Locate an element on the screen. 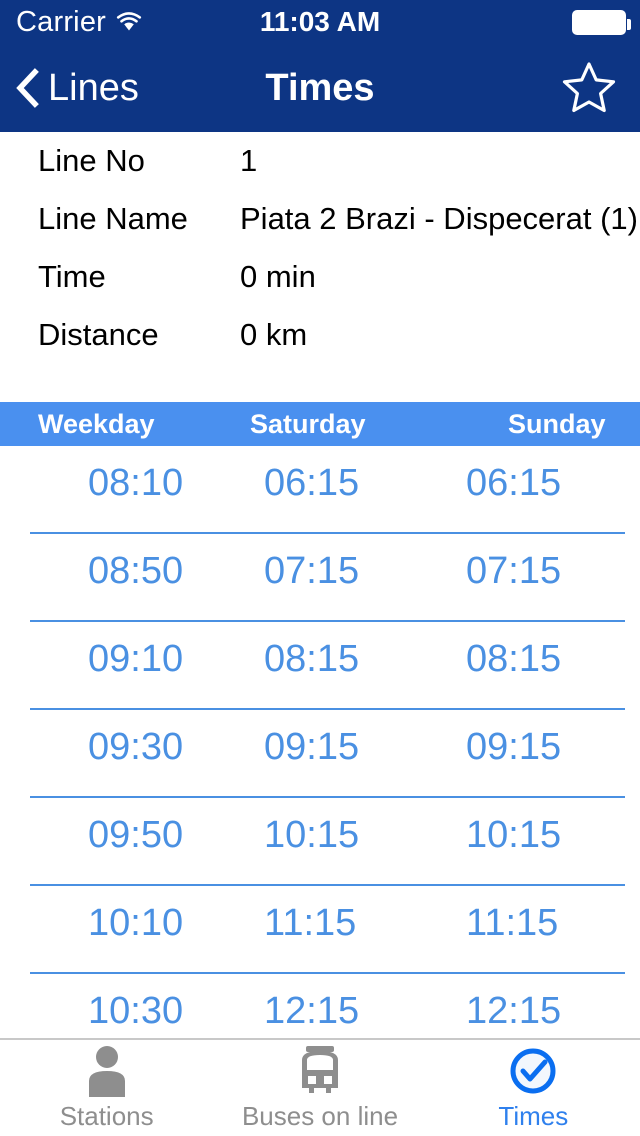 This screenshot has width=640, height=1136. tab-stations: Stations is located at coordinates (106, 1088).